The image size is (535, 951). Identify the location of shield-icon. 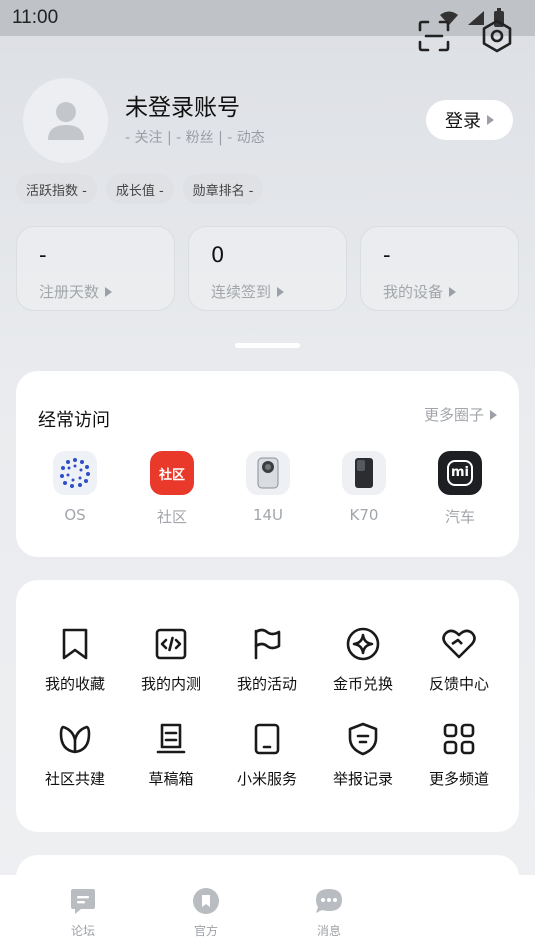
(363, 739).